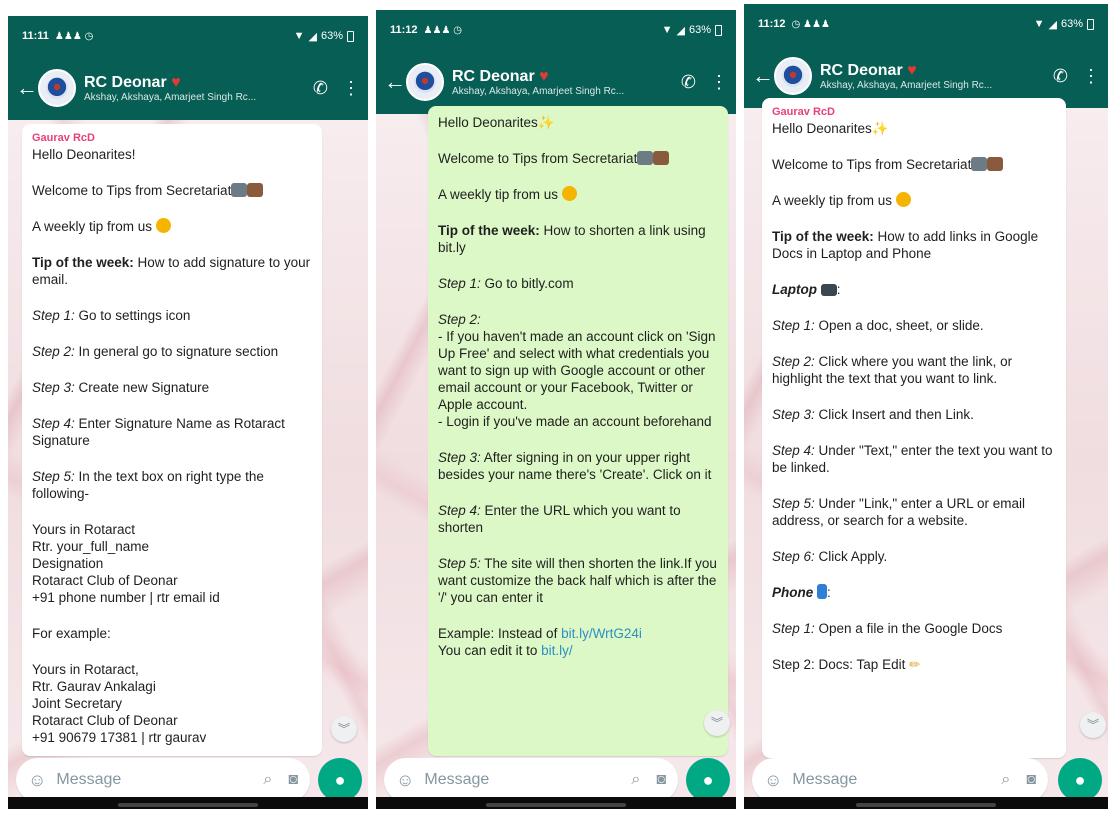 The width and height of the screenshot is (1112, 817). Describe the element at coordinates (506, 283) in the screenshot. I see `message-line: Step 1: Go to bitly.com` at that location.